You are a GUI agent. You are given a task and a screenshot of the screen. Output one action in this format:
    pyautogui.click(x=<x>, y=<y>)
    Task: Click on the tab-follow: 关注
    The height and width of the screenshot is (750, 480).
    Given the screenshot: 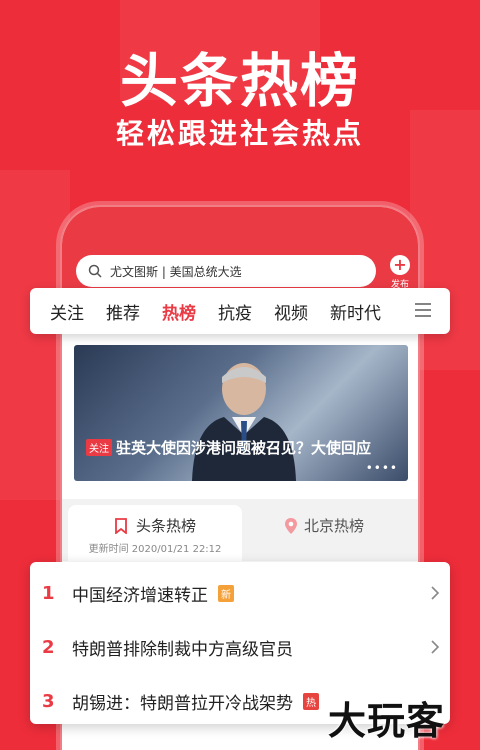 What is the action you would take?
    pyautogui.click(x=67, y=311)
    